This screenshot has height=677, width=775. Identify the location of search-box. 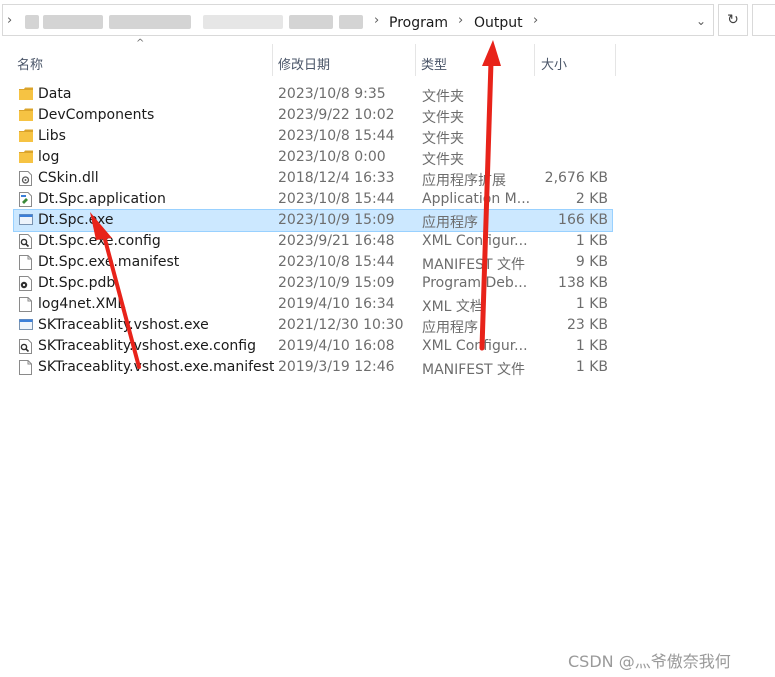
(763, 20).